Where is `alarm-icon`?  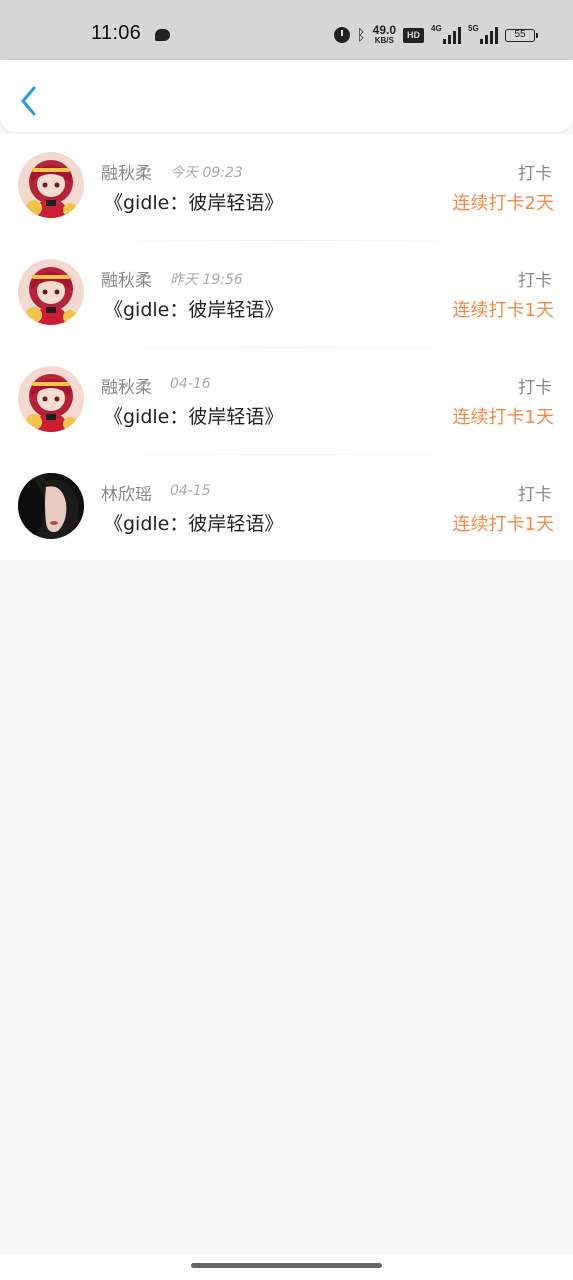
alarm-icon is located at coordinates (341, 35).